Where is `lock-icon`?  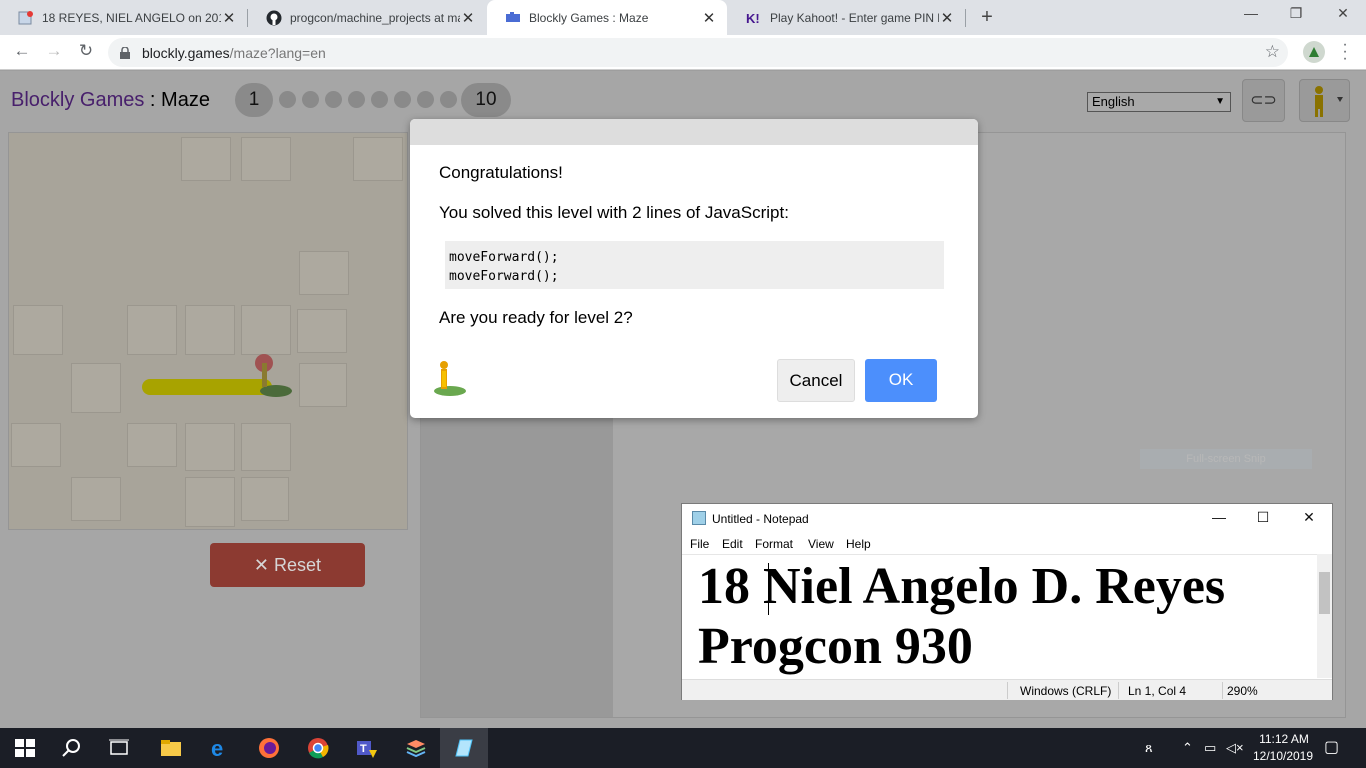
lock-icon is located at coordinates (125, 52).